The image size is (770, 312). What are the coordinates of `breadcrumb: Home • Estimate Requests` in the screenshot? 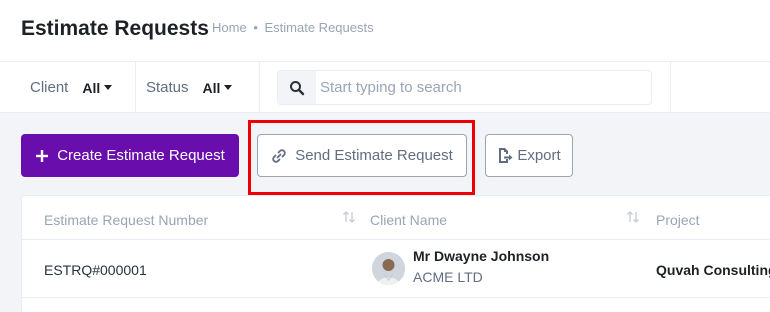 It's located at (293, 27).